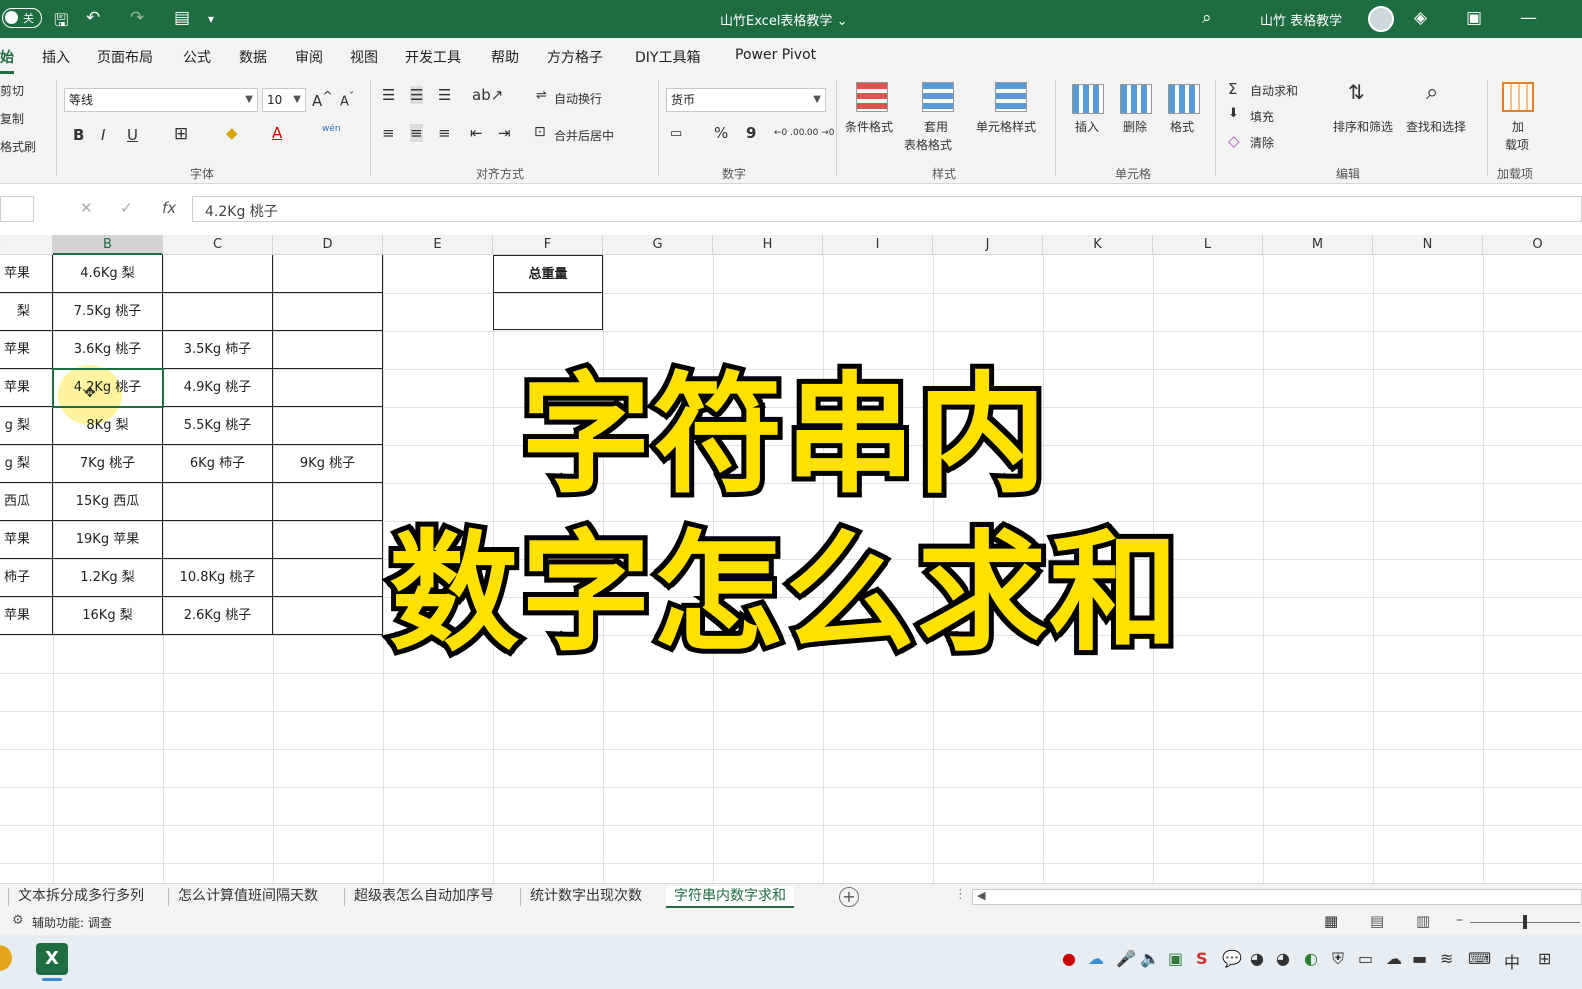 The image size is (1582, 989). Describe the element at coordinates (331, 129) in the screenshot. I see `phonetic-icon: wén` at that location.